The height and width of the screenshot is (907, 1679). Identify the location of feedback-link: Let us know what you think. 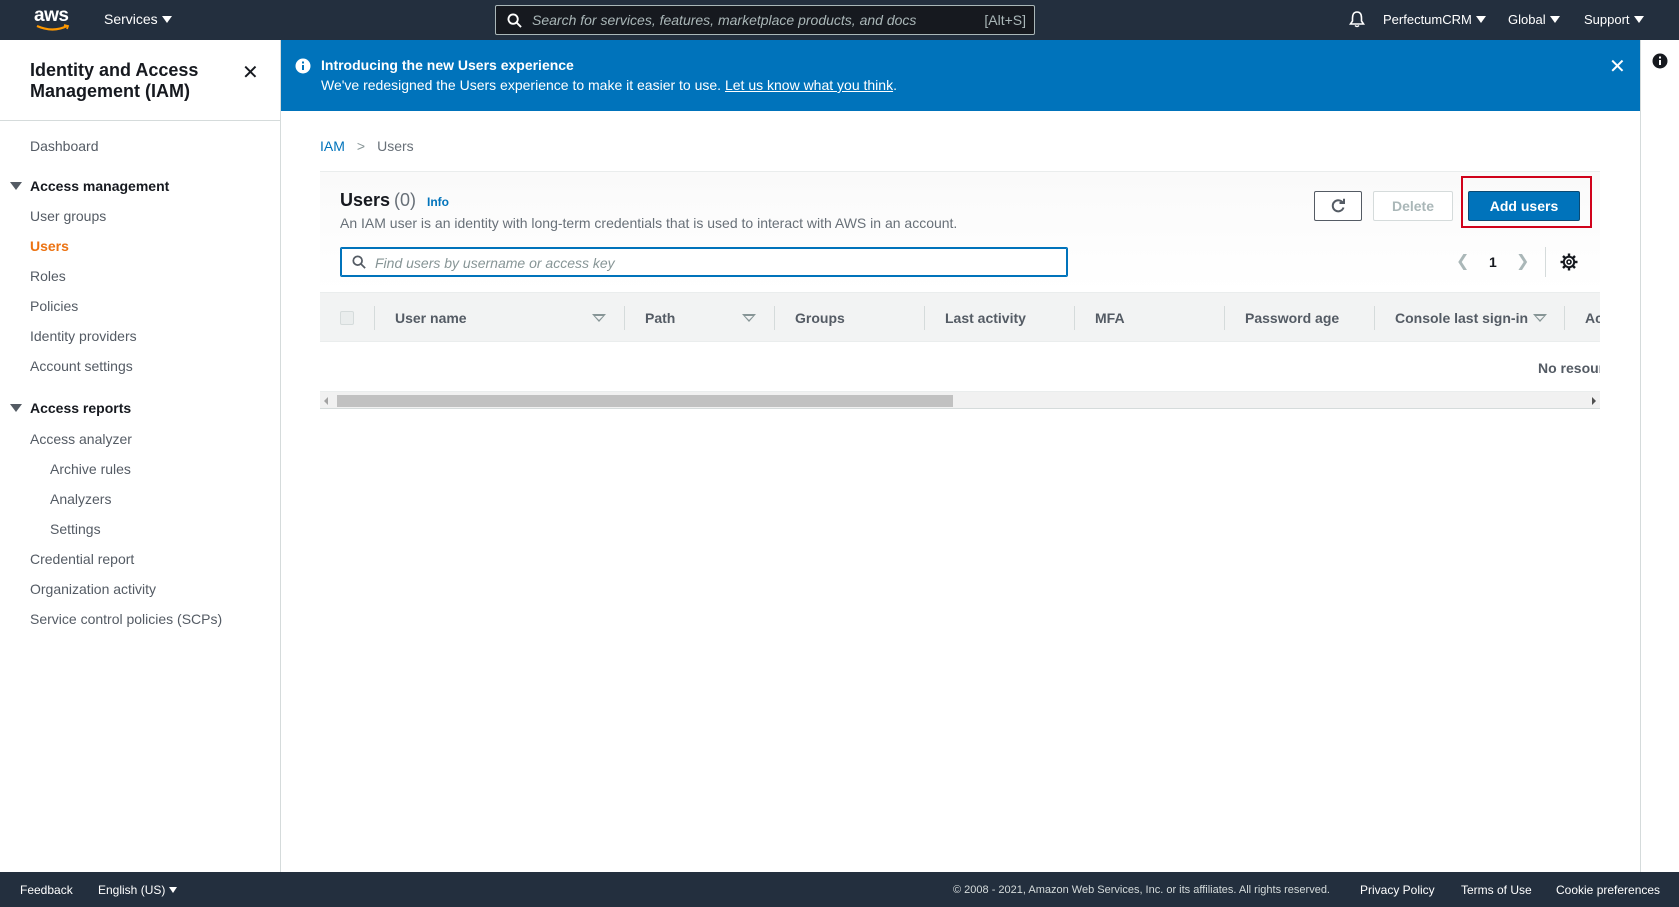
(809, 85).